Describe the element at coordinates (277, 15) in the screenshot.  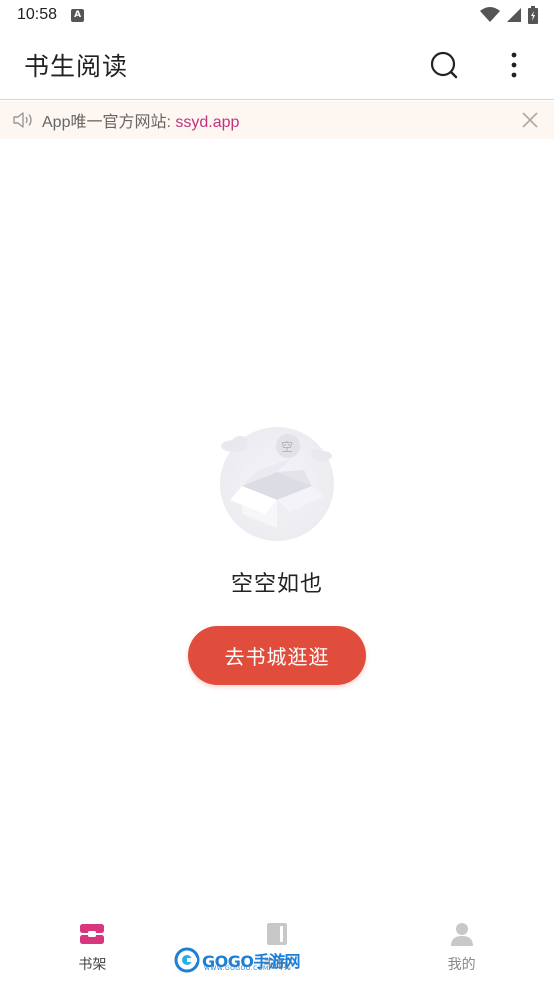
I see `status-bar: 10:58 A` at that location.